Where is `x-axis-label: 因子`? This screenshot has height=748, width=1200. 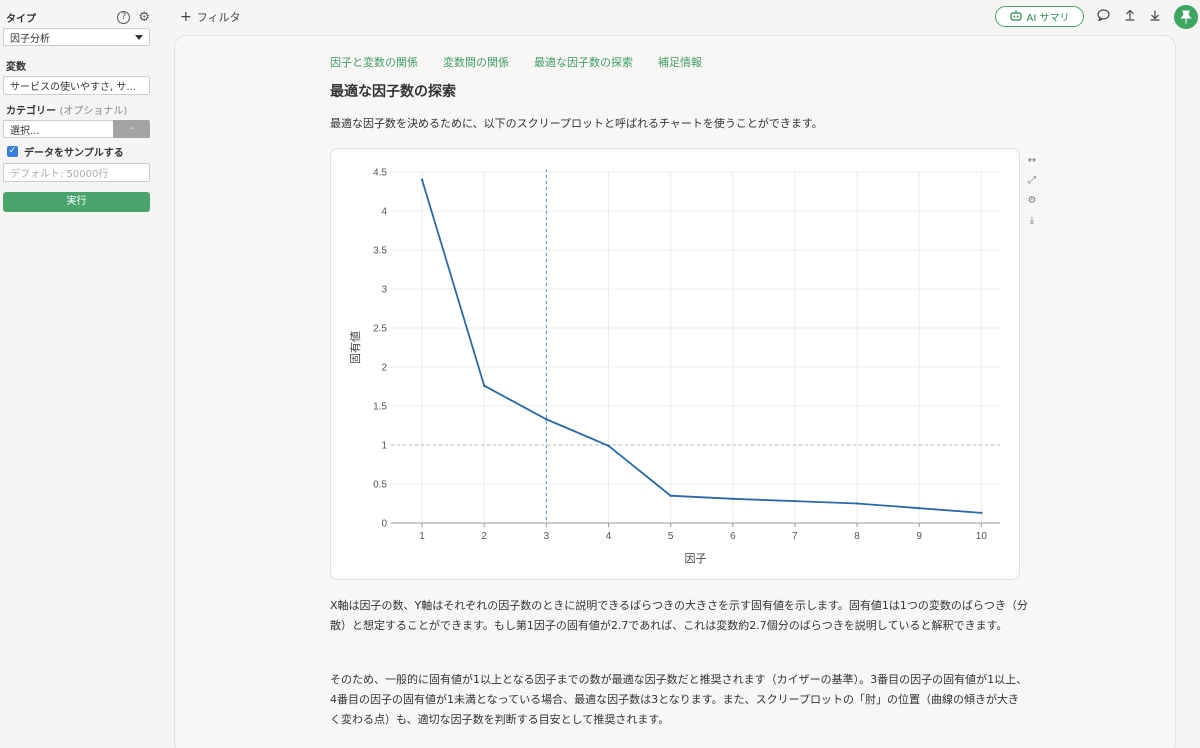 x-axis-label: 因子 is located at coordinates (696, 558).